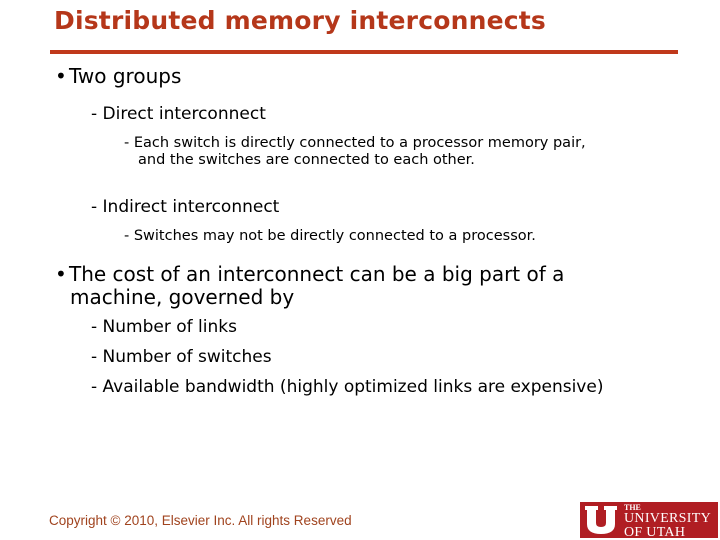 The image size is (720, 540). I want to click on sub-bullet-indirect: - Indirect interconnect, so click(185, 207).